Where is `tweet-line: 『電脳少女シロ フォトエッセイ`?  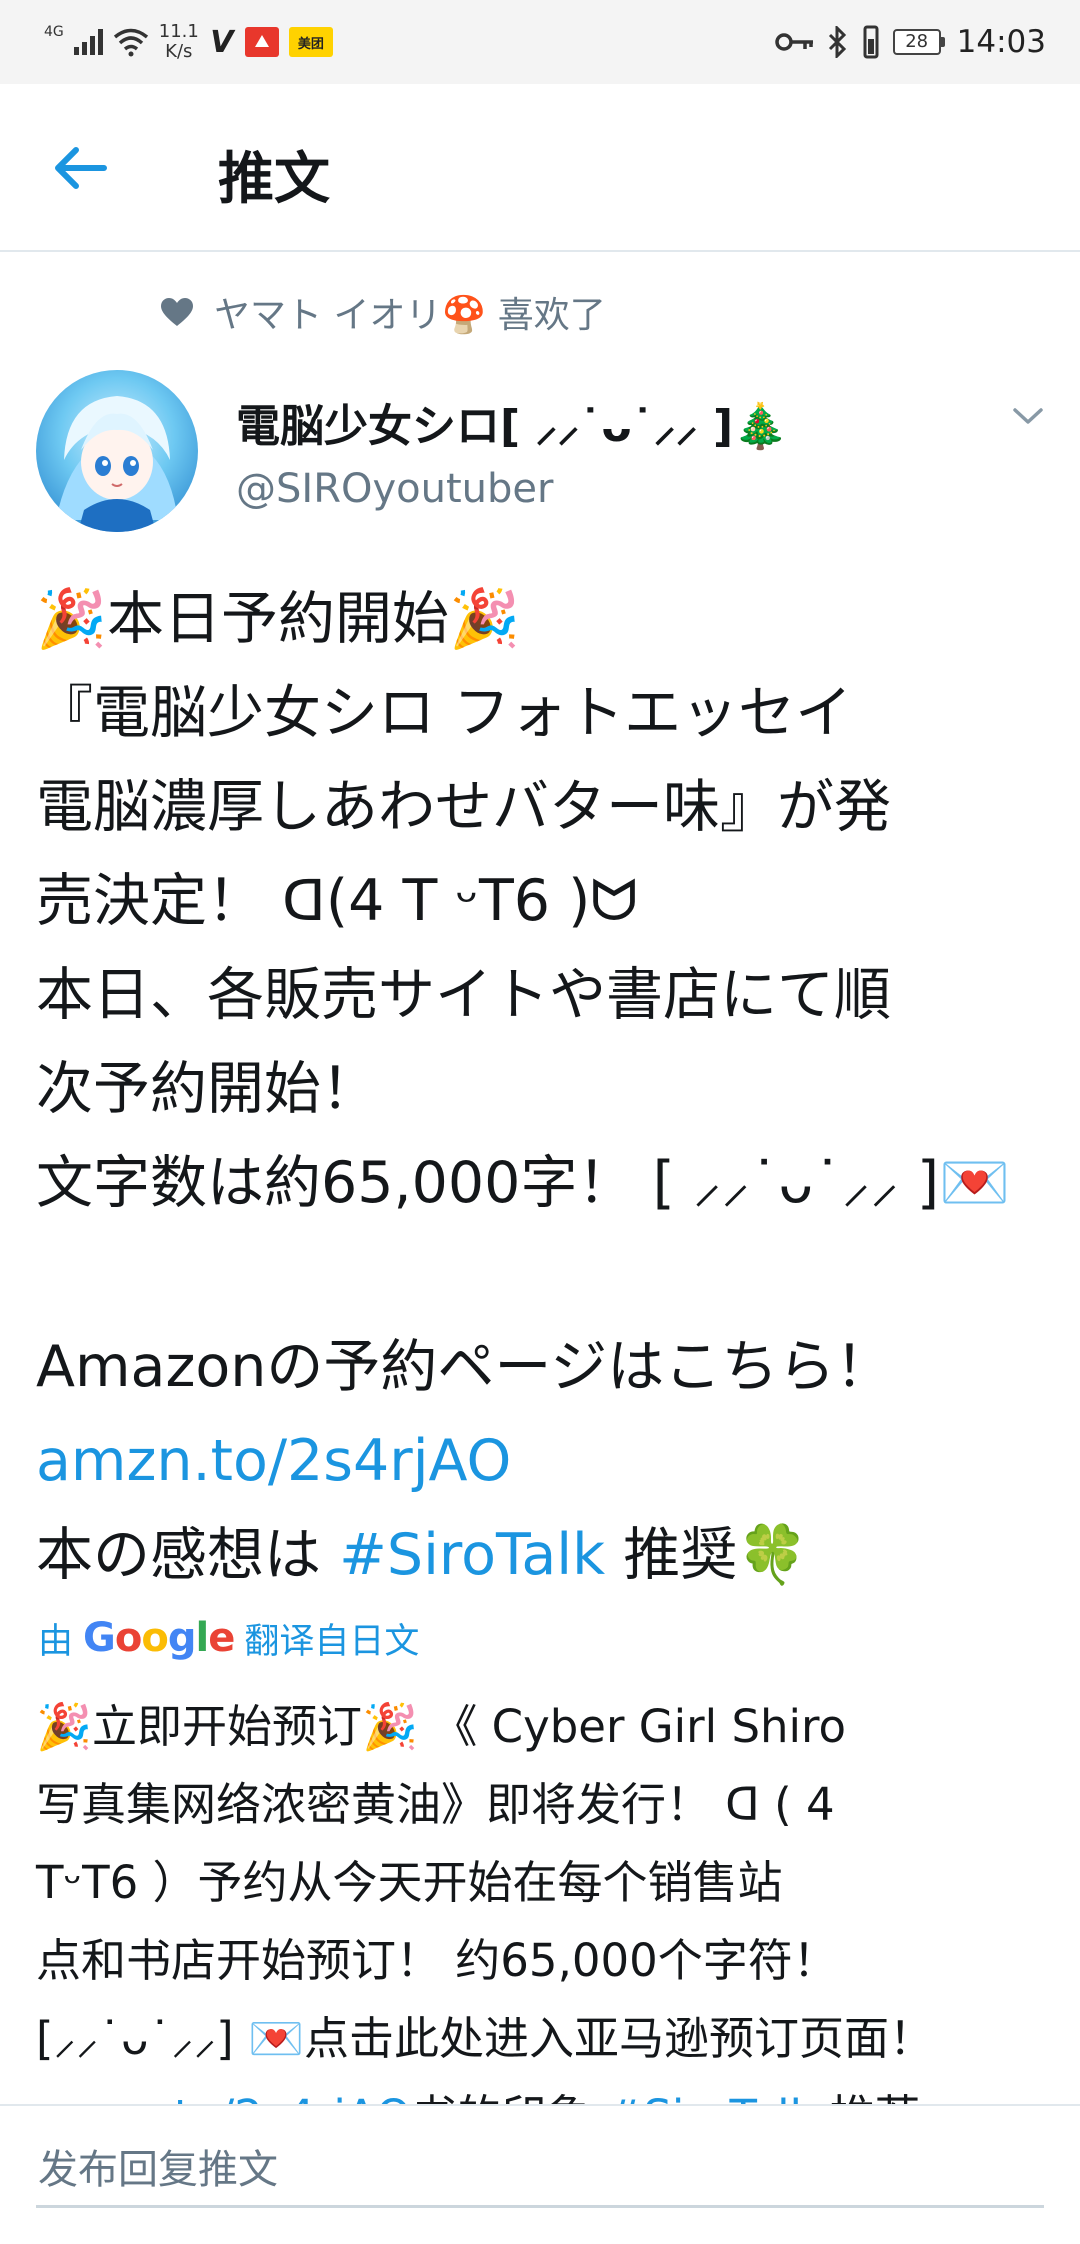
tweet-line: 『電脳少女シロ フォトエッセイ is located at coordinates (444, 713).